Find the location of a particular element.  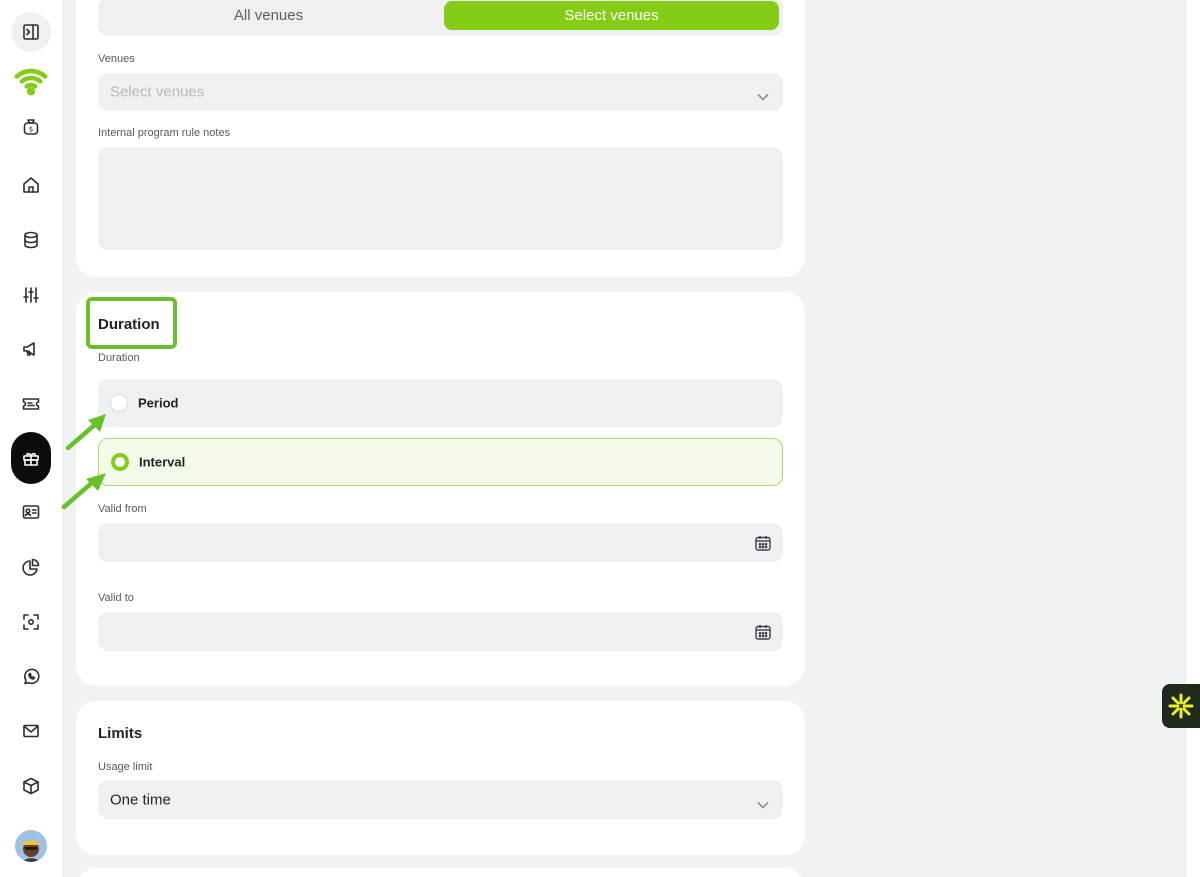

valid-from-date-input is located at coordinates (440, 542).